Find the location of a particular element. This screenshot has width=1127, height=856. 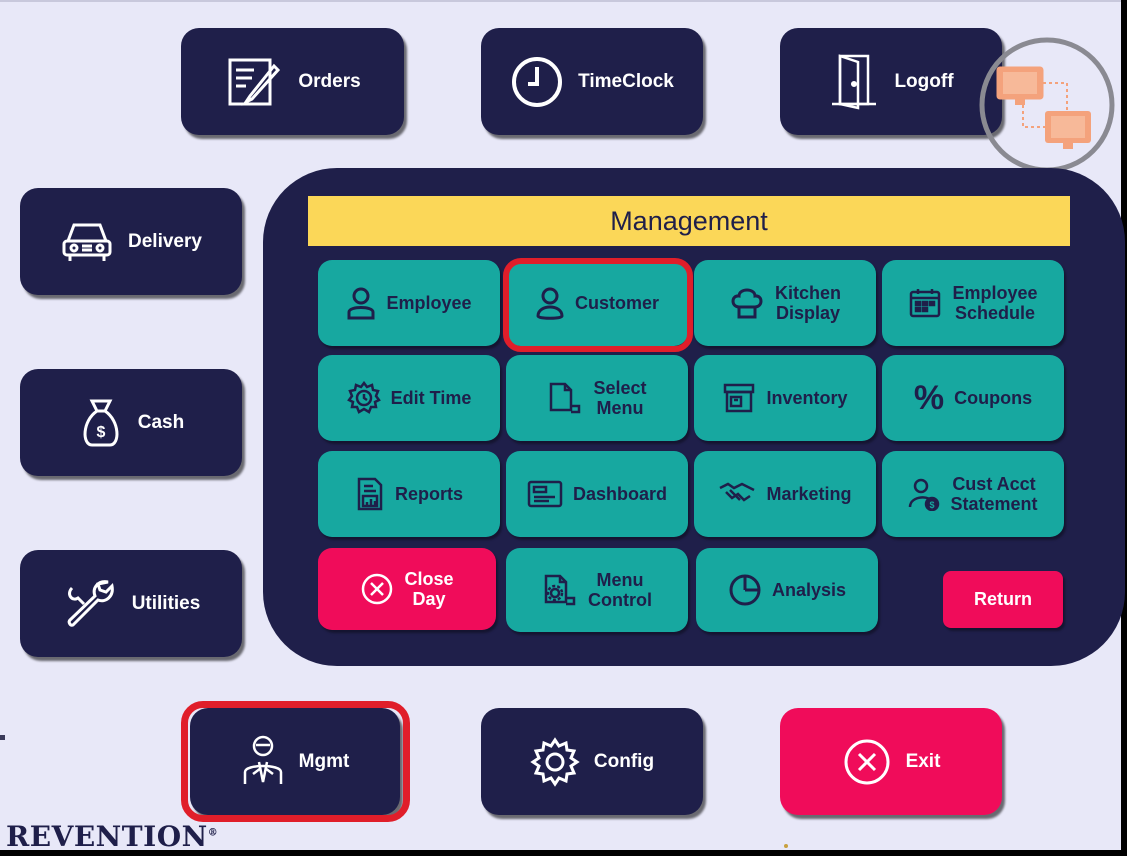

delivery-button: Delivery is located at coordinates (131, 241).